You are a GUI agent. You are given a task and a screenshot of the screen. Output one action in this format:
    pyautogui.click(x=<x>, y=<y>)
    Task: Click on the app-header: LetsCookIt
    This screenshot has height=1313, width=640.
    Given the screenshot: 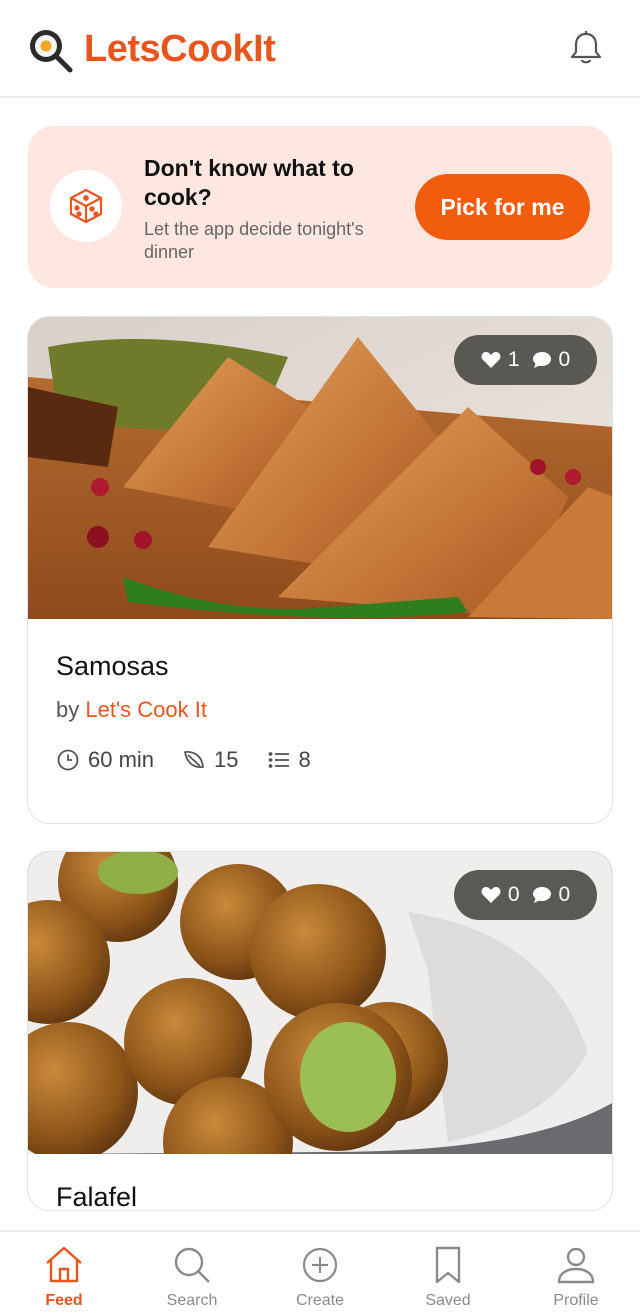 What is the action you would take?
    pyautogui.click(x=320, y=49)
    